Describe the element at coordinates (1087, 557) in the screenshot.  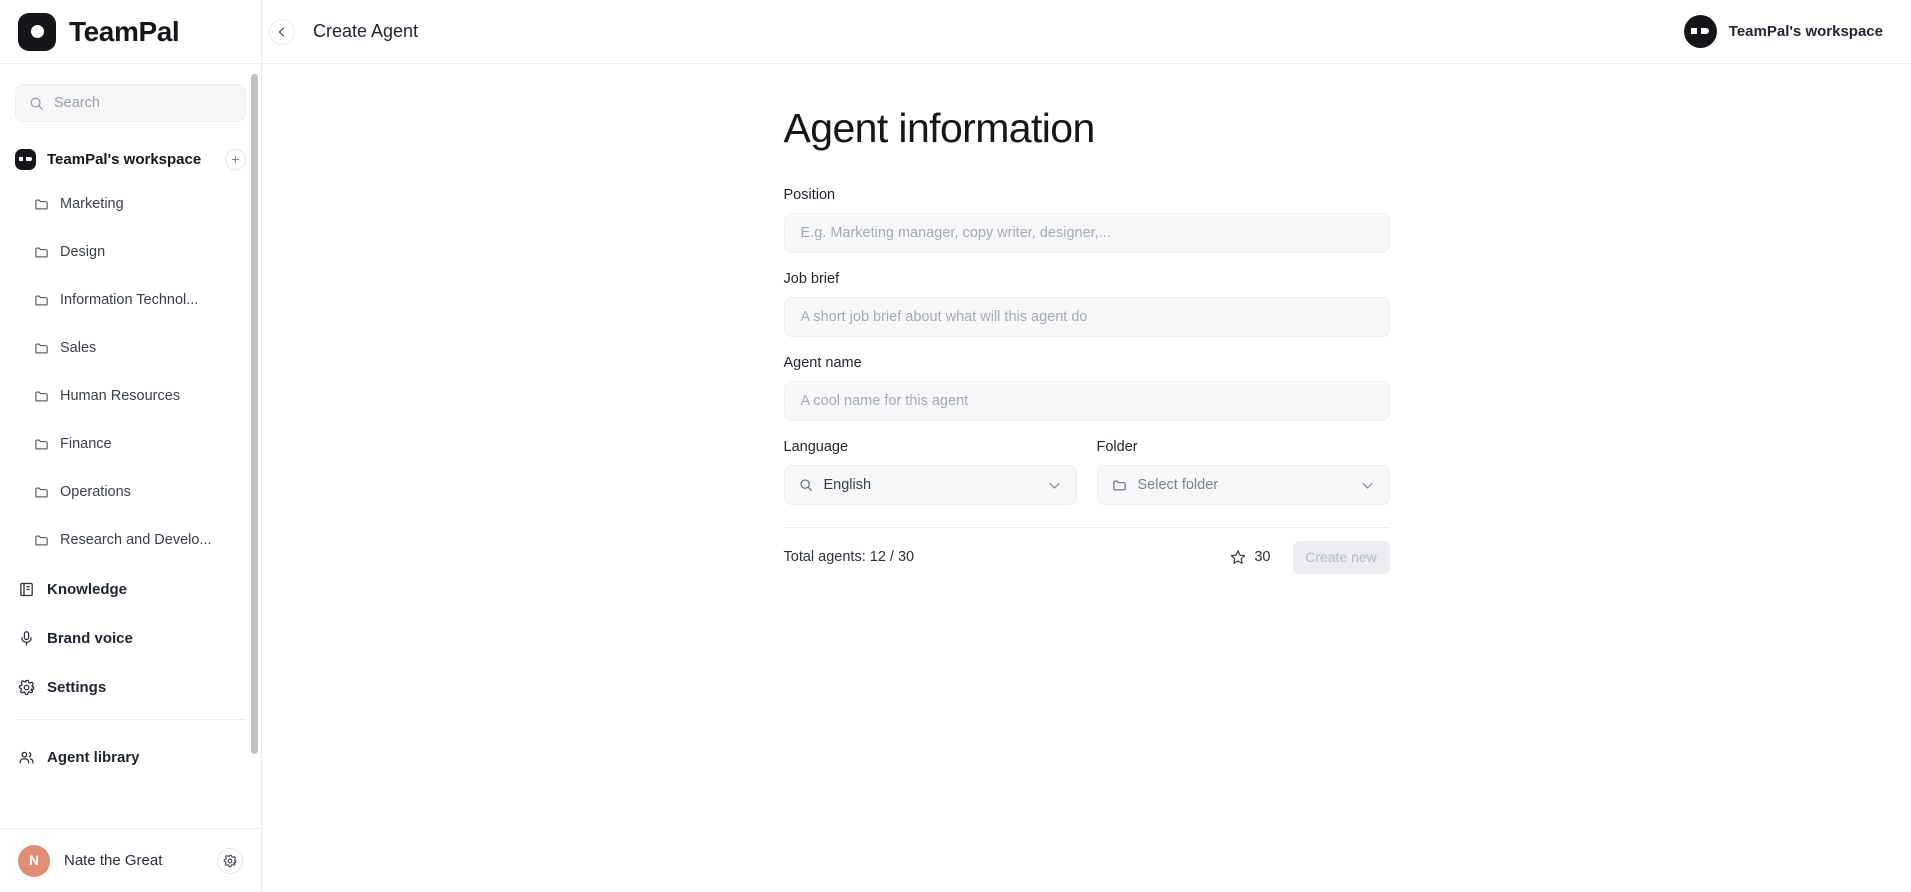
I see `form-footer: Total agents: 12 / 30 30 Create new` at that location.